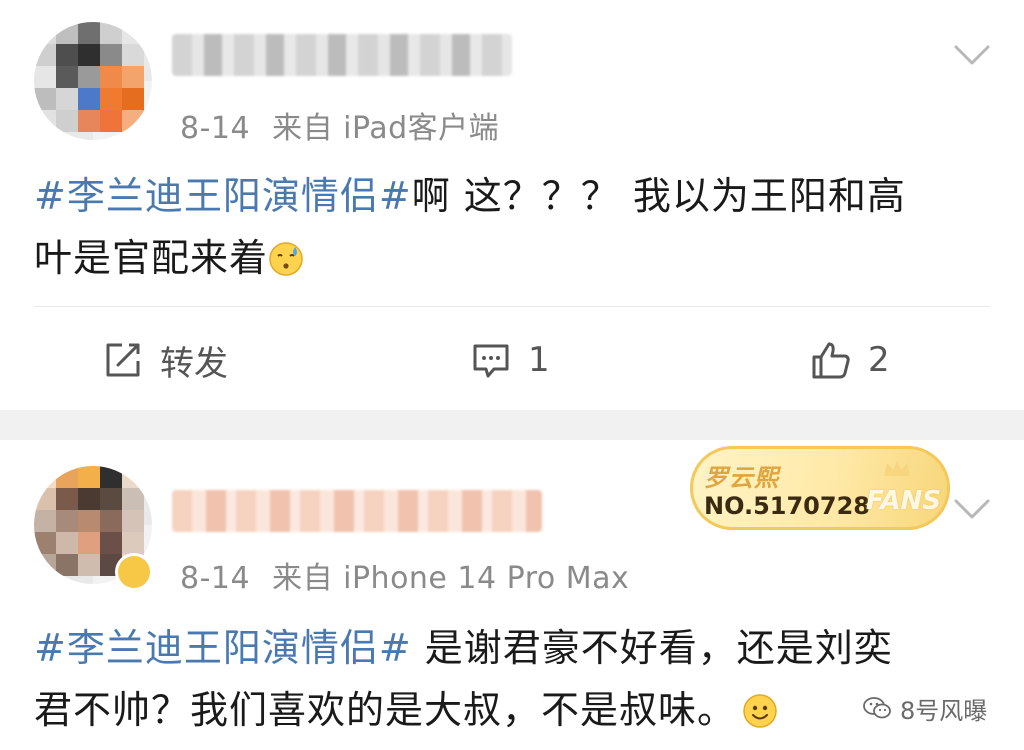  Describe the element at coordinates (877, 708) in the screenshot. I see `wechat-icon` at that location.